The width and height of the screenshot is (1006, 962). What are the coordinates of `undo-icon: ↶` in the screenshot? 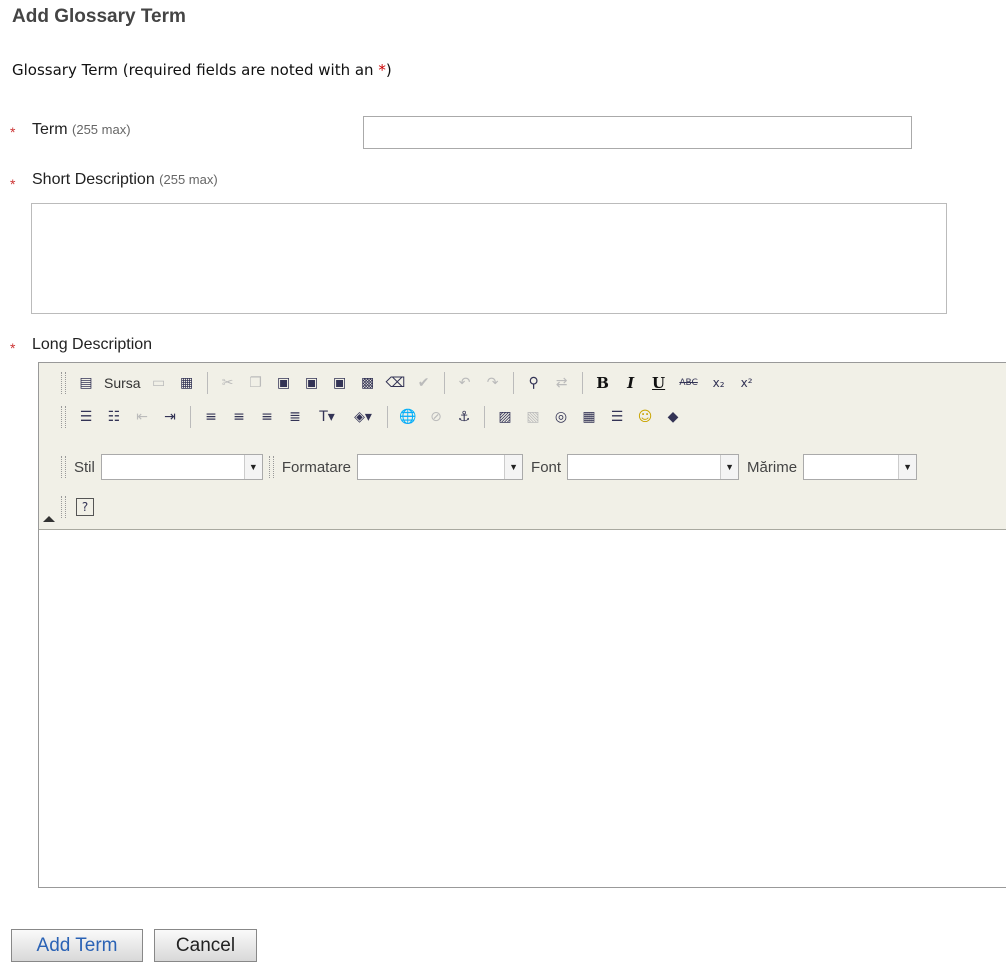 It's located at (465, 383).